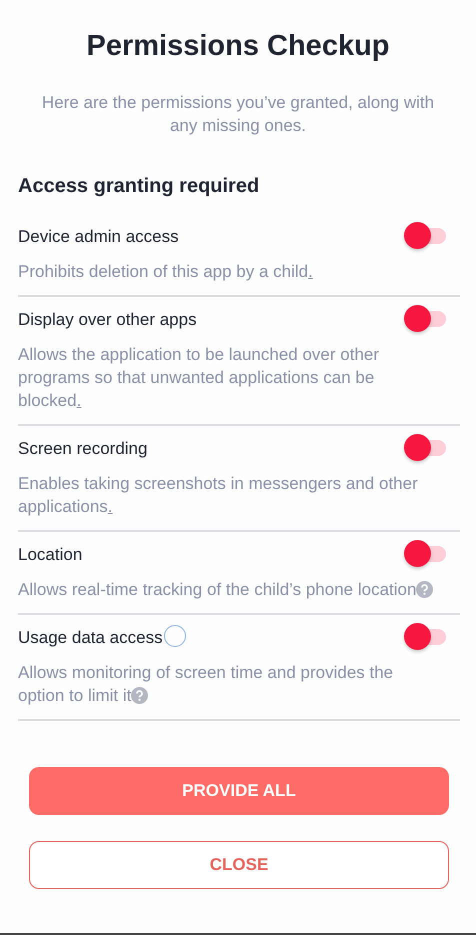 This screenshot has width=476, height=935. I want to click on permission-description: Allows real-time tracking of the child’s phone location, so click(227, 589).